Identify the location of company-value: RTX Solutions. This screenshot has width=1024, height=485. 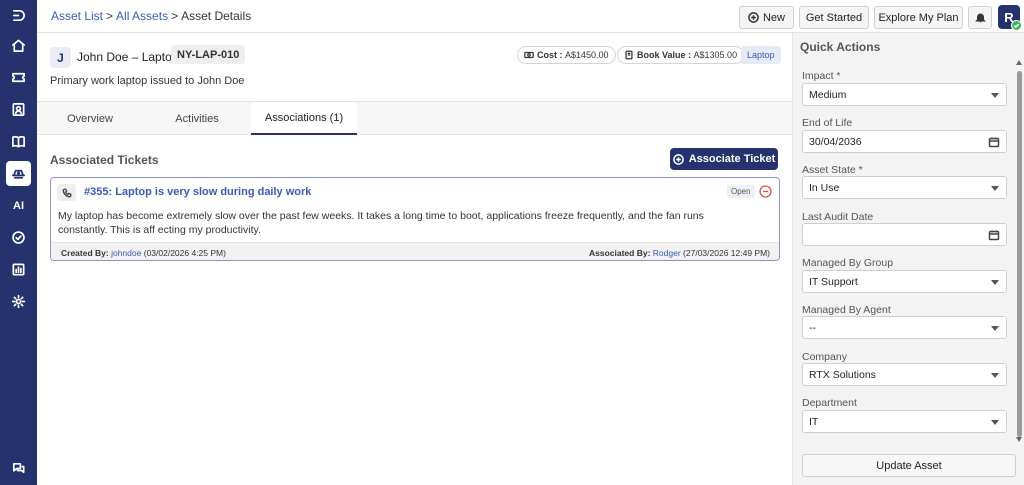
(842, 374).